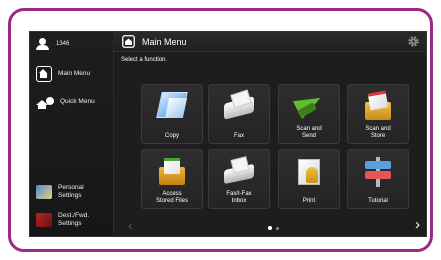  What do you see at coordinates (239, 197) in the screenshot?
I see `tile-label: Fax/I-Fax Inbox` at bounding box center [239, 197].